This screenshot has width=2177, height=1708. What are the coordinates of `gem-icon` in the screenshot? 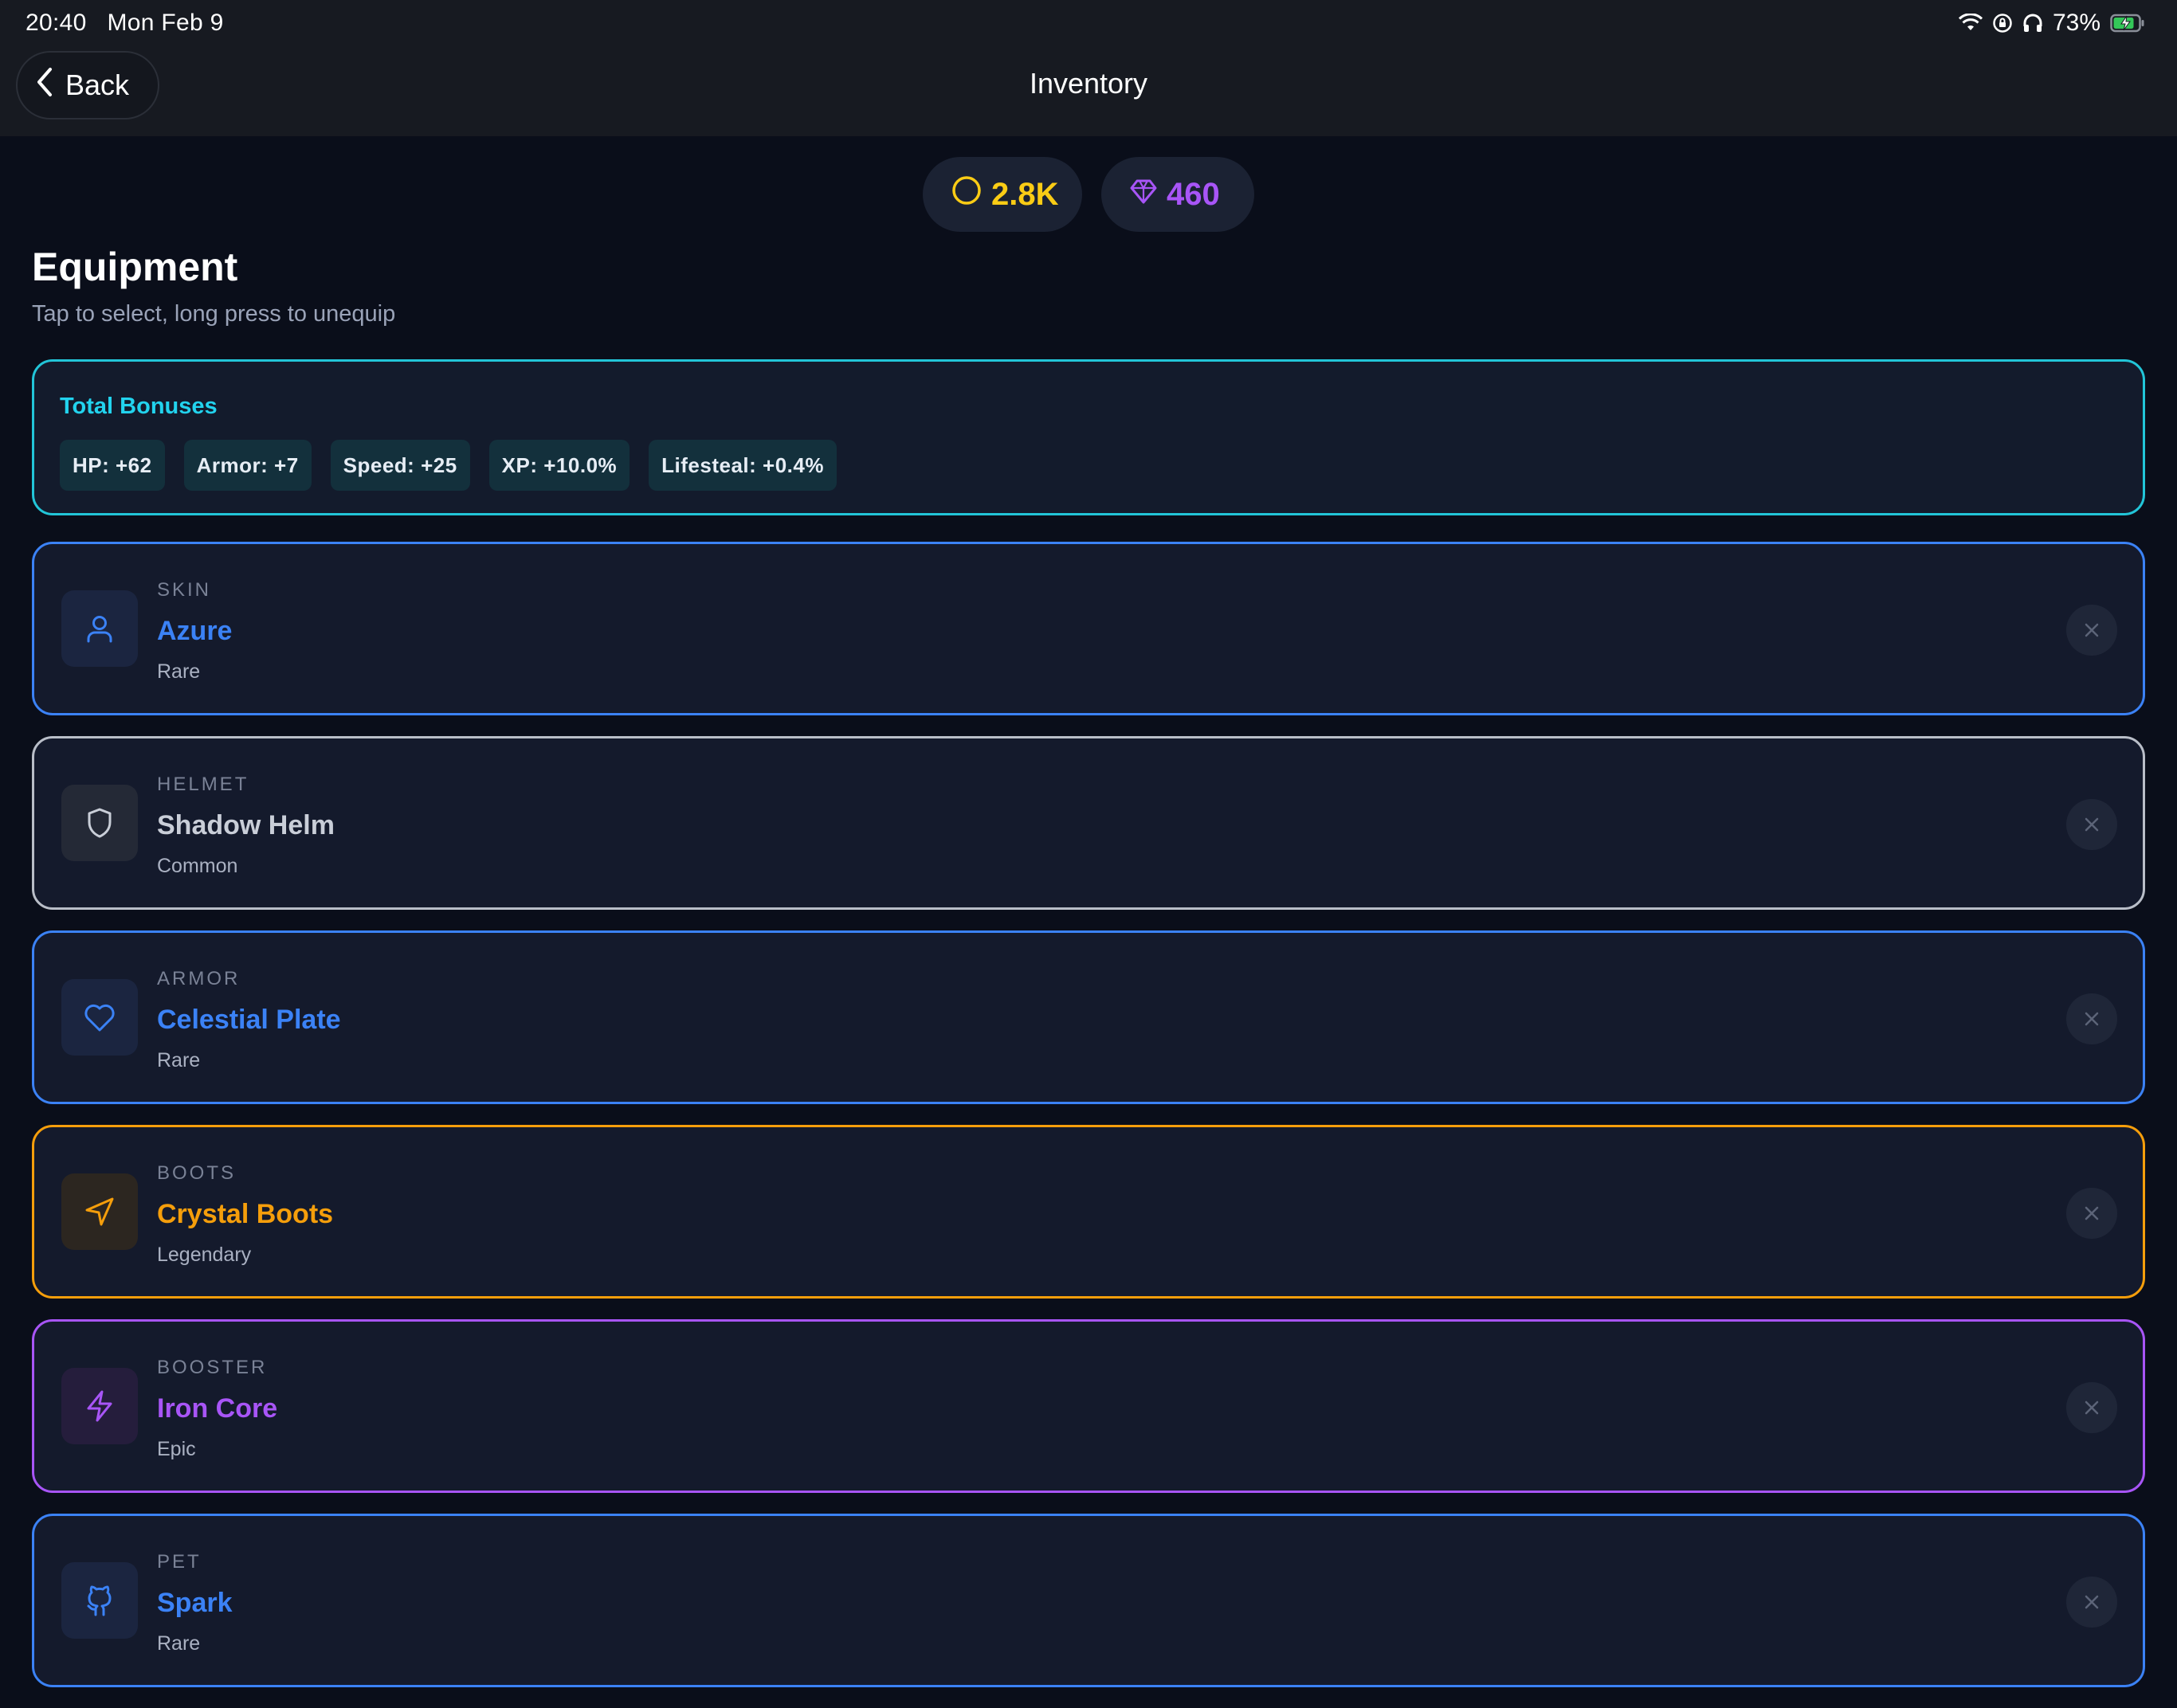 It's located at (1143, 195).